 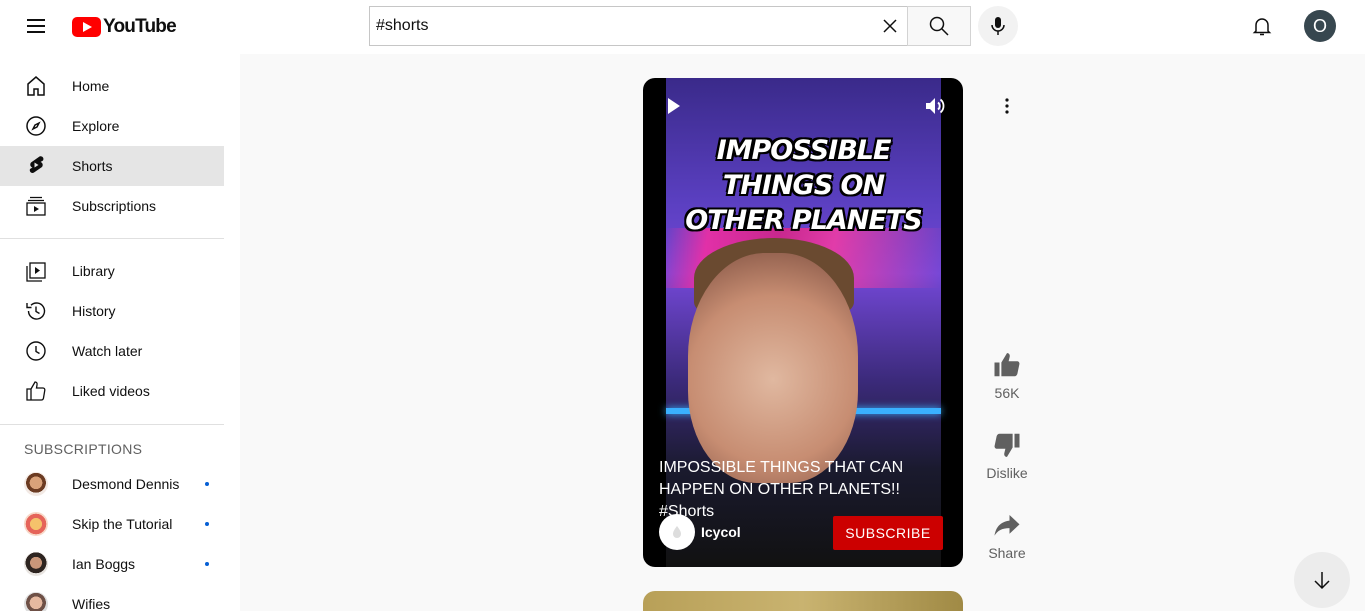 What do you see at coordinates (93, 271) in the screenshot?
I see `sidebar-item-label: Library` at bounding box center [93, 271].